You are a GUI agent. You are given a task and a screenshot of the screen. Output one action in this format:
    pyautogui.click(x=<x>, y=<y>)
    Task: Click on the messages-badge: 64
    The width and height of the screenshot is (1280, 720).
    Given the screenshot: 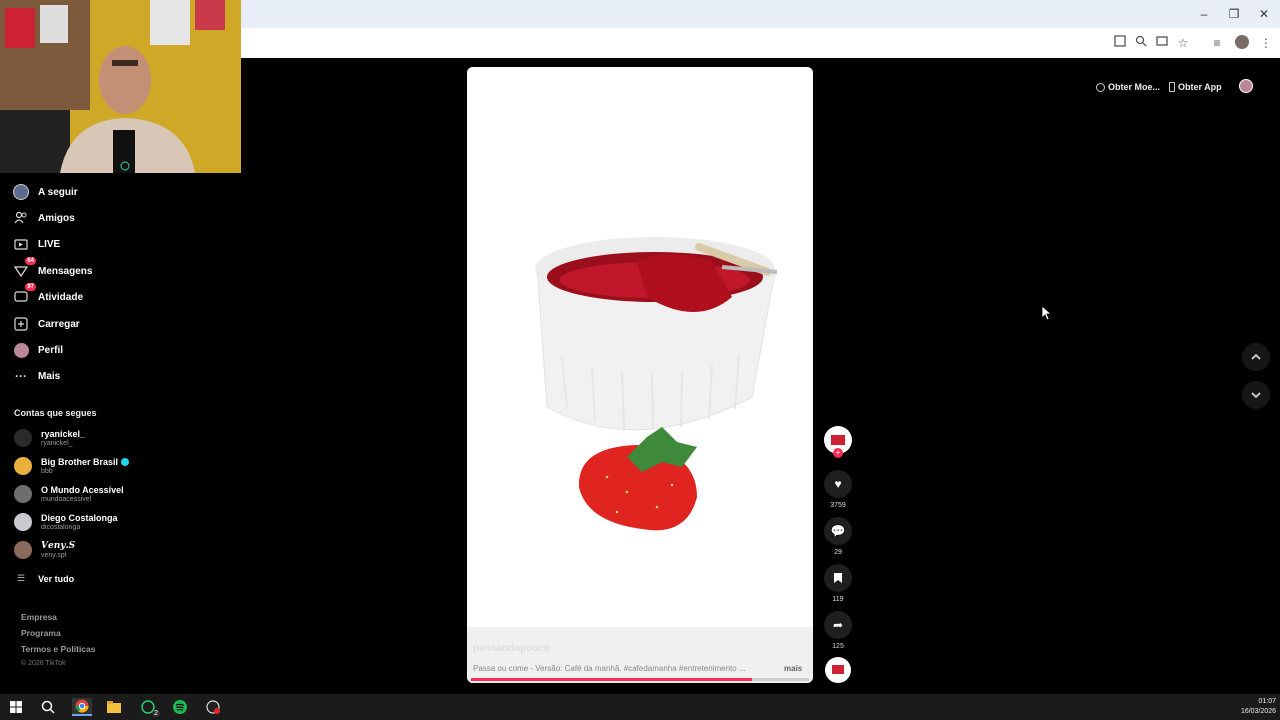 What is the action you would take?
    pyautogui.click(x=30, y=261)
    